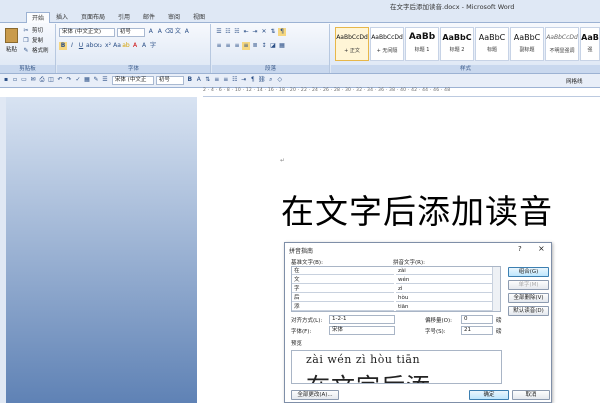 The image size is (600, 403). Describe the element at coordinates (178, 32) in the screenshot. I see `phonetic-guide-icon: 文` at that location.